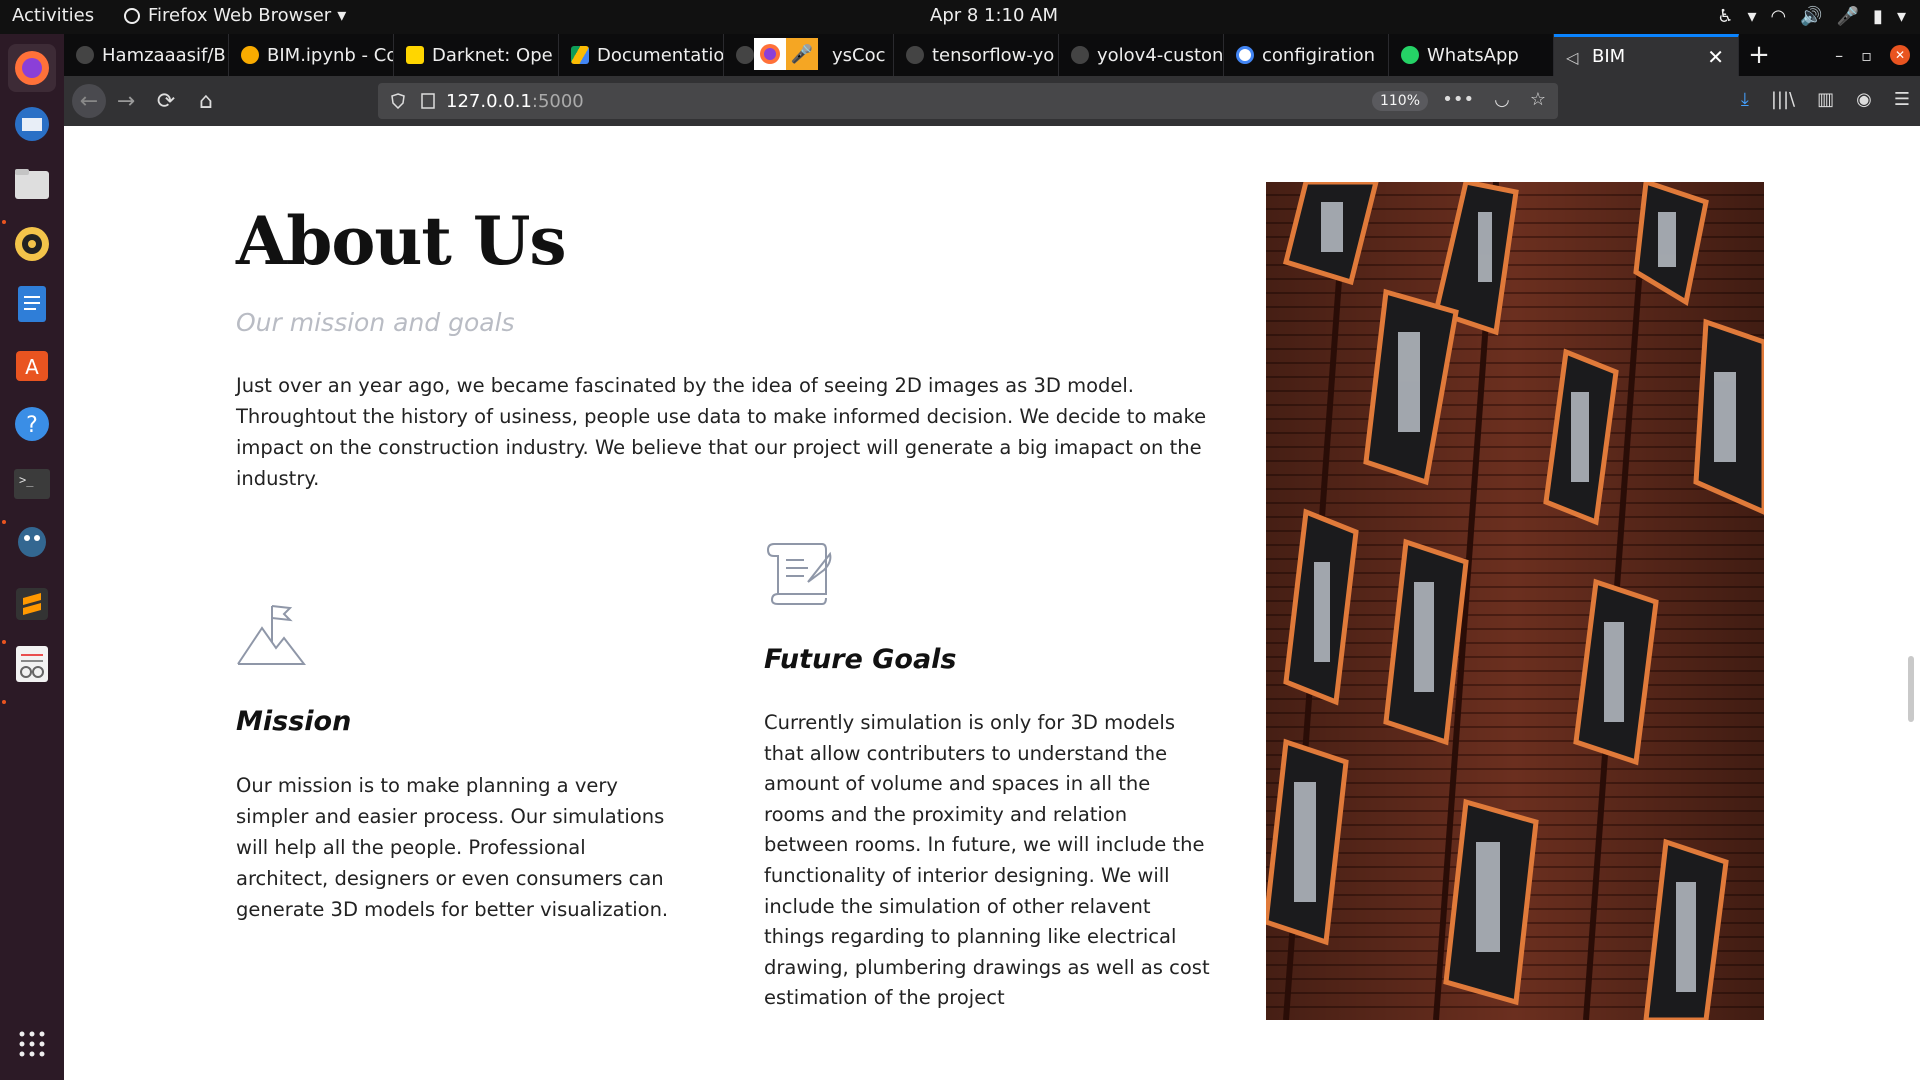 This screenshot has height=1080, width=1920. Describe the element at coordinates (1911, 689) in the screenshot. I see `page-scrollbar` at that location.